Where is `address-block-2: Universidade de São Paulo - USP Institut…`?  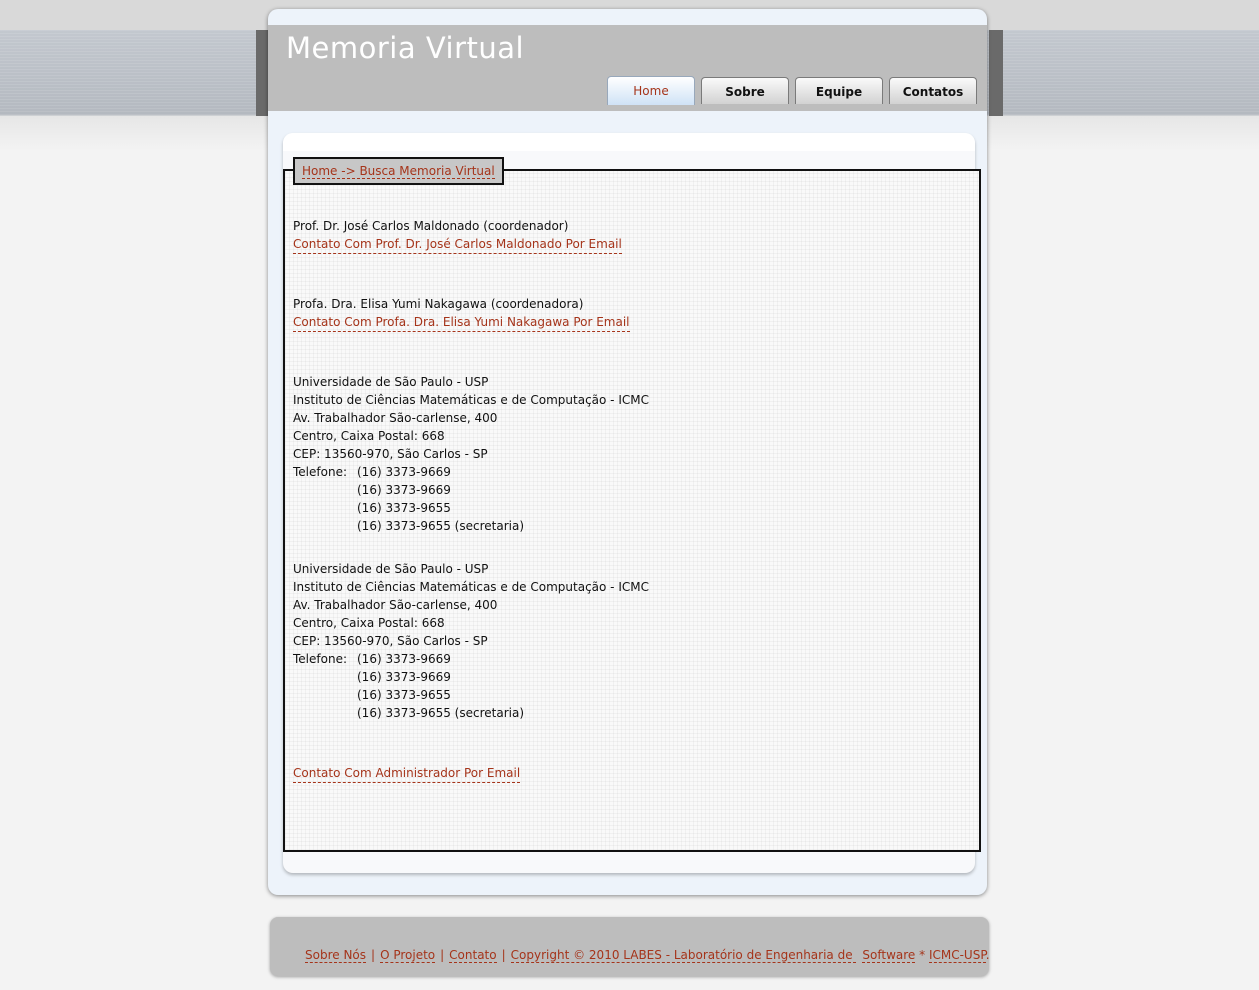 address-block-2: Universidade de São Paulo - USP Institut… is located at coordinates (471, 641).